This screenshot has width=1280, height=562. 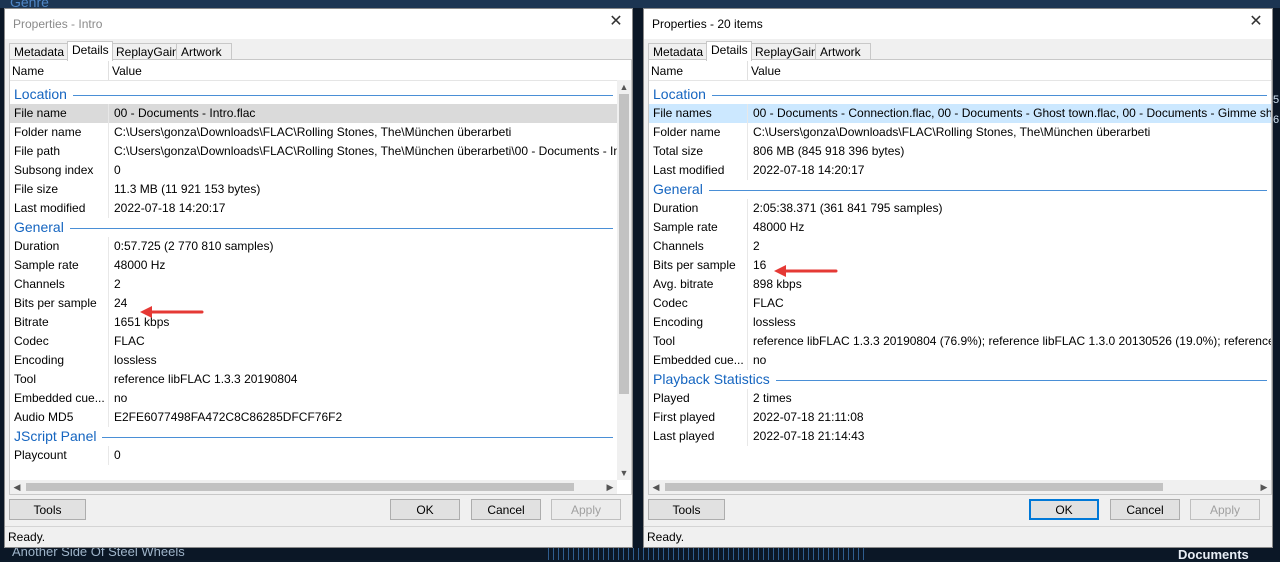 I want to click on property-row: Avg. bitrate 898 kbps, so click(x=960, y=284).